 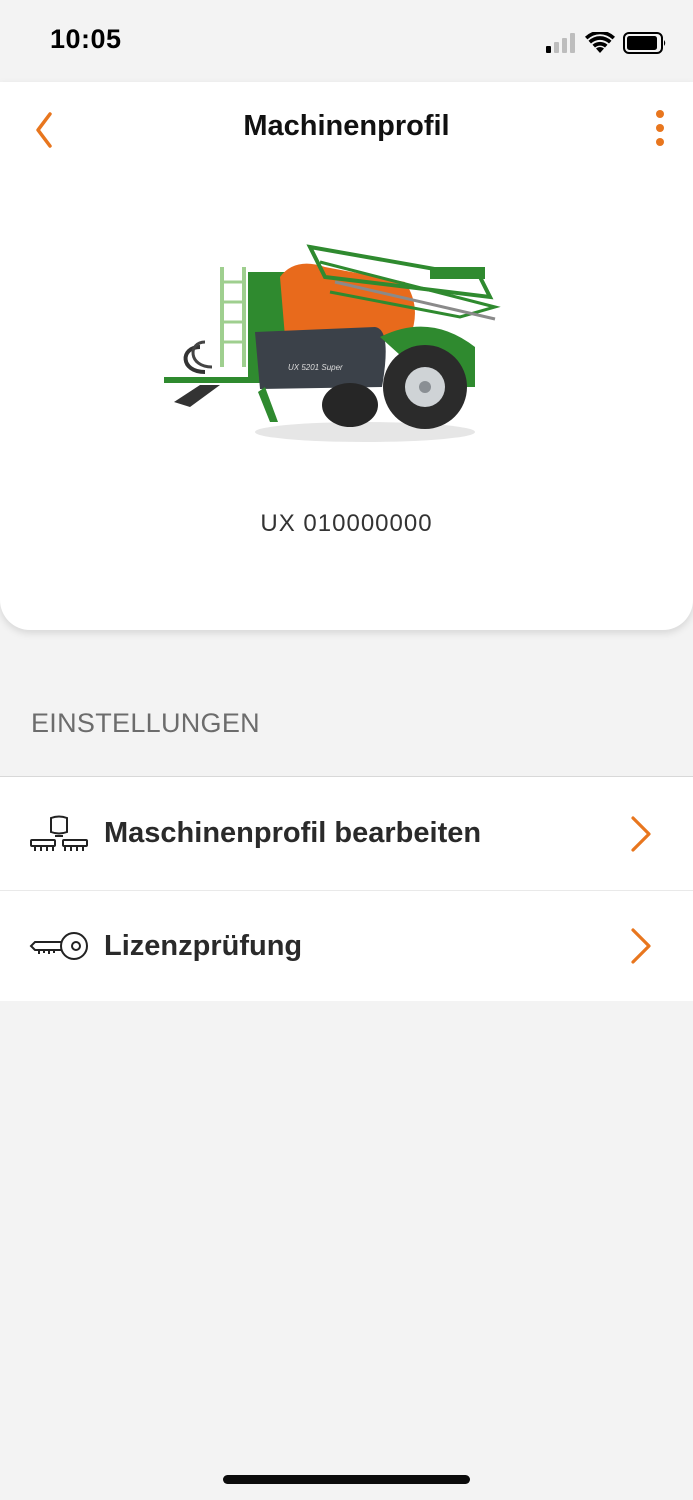 What do you see at coordinates (293, 833) in the screenshot?
I see `list-item-label: Maschinenprofil bearbeiten` at bounding box center [293, 833].